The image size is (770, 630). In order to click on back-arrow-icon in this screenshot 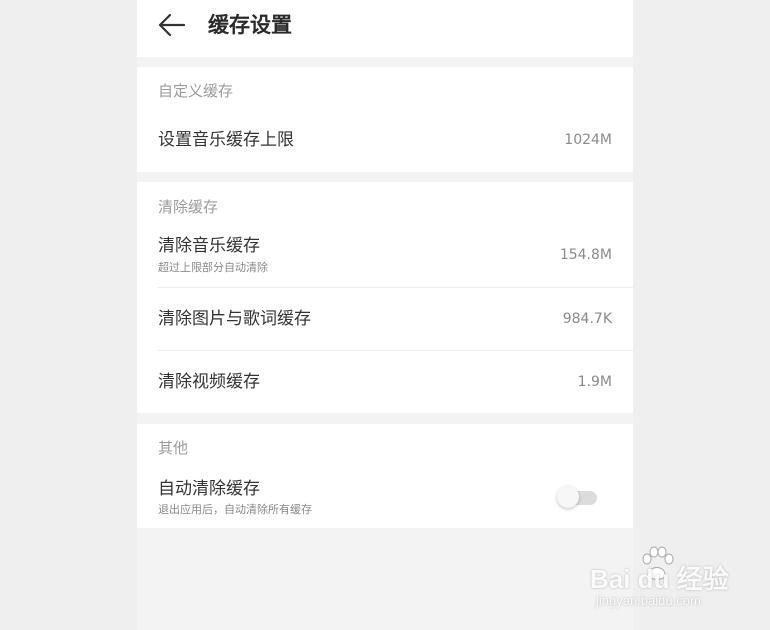, I will do `click(172, 25)`.